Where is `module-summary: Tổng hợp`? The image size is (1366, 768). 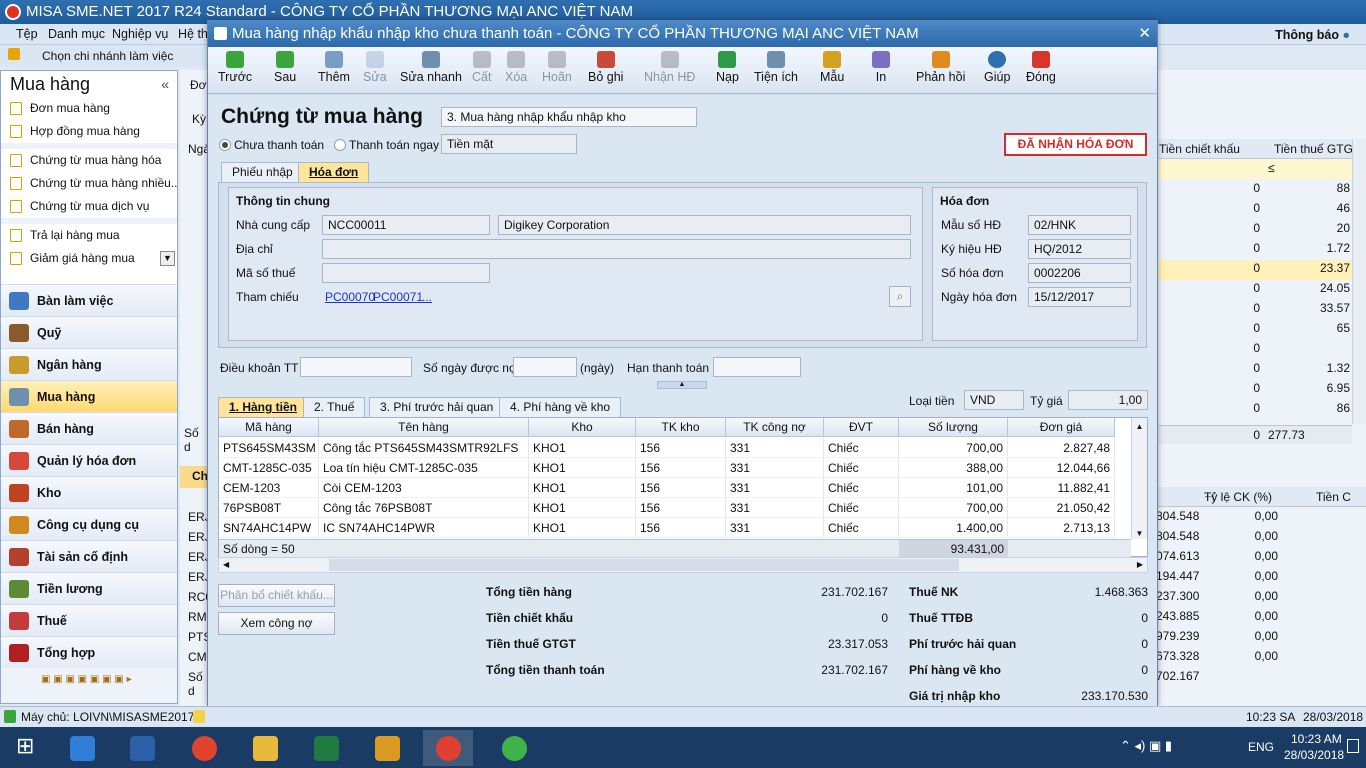
module-summary: Tổng hợp is located at coordinates (89, 652).